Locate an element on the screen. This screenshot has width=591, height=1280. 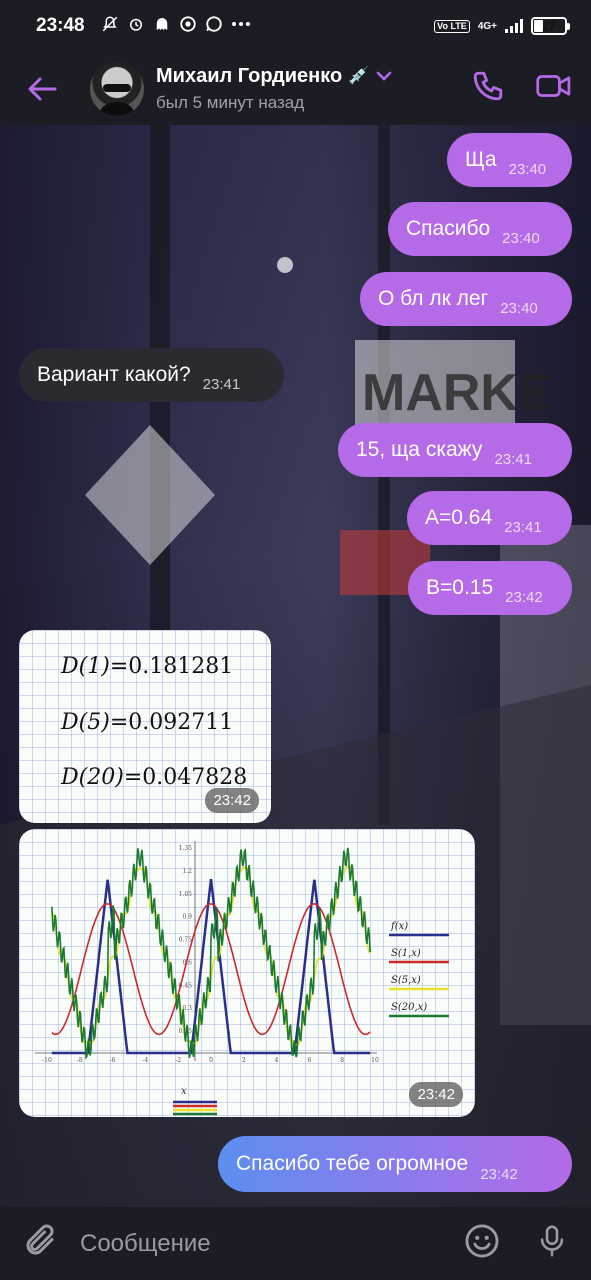
phone-call-button is located at coordinates (488, 88).